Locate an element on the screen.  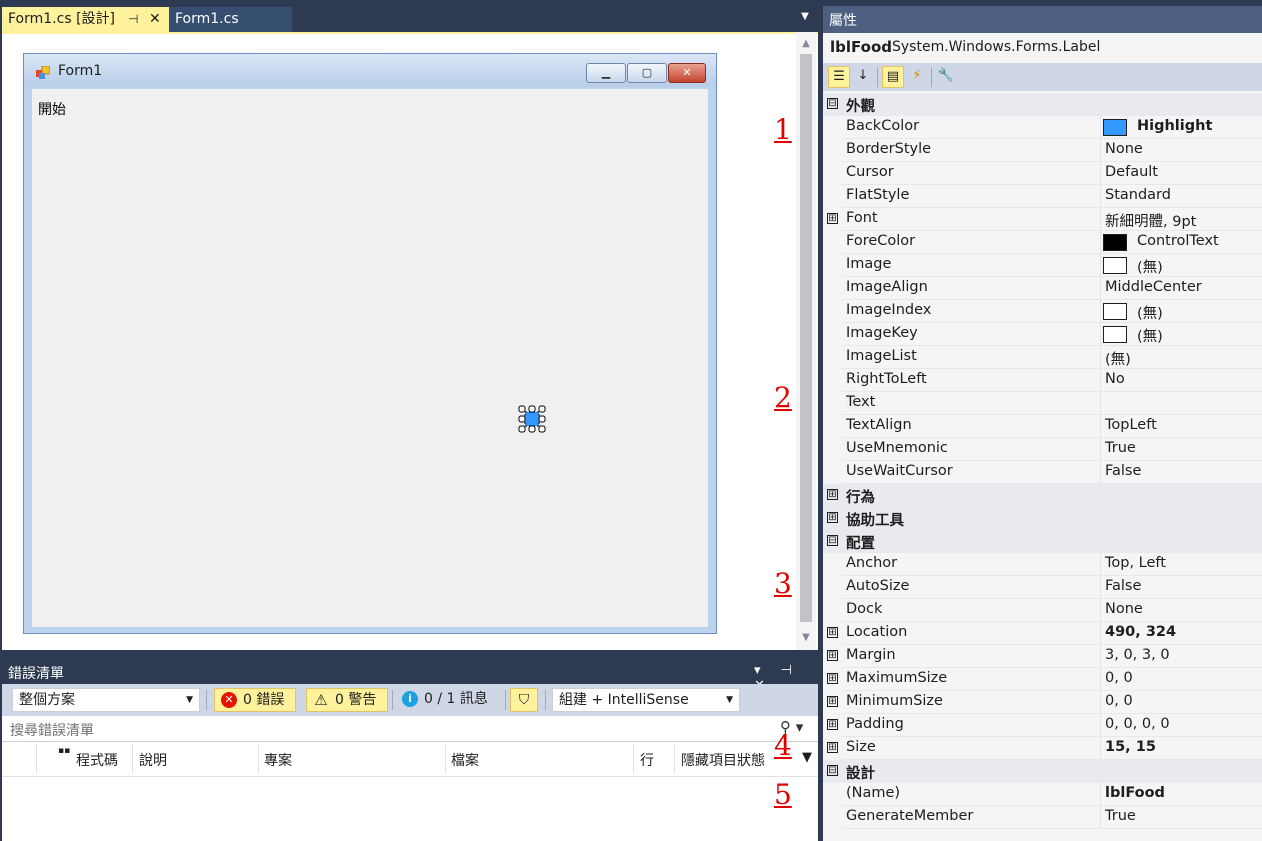
property-row: RightToLeft No is located at coordinates (1042, 380).